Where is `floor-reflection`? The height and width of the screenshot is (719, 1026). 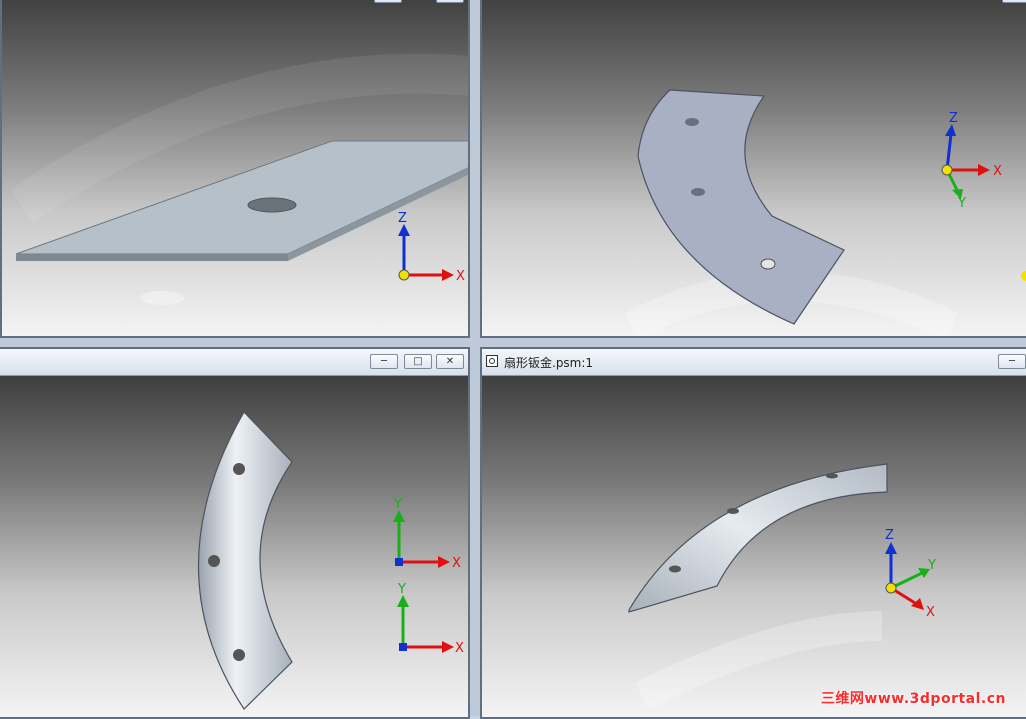
floor-reflection is located at coordinates (759, 660).